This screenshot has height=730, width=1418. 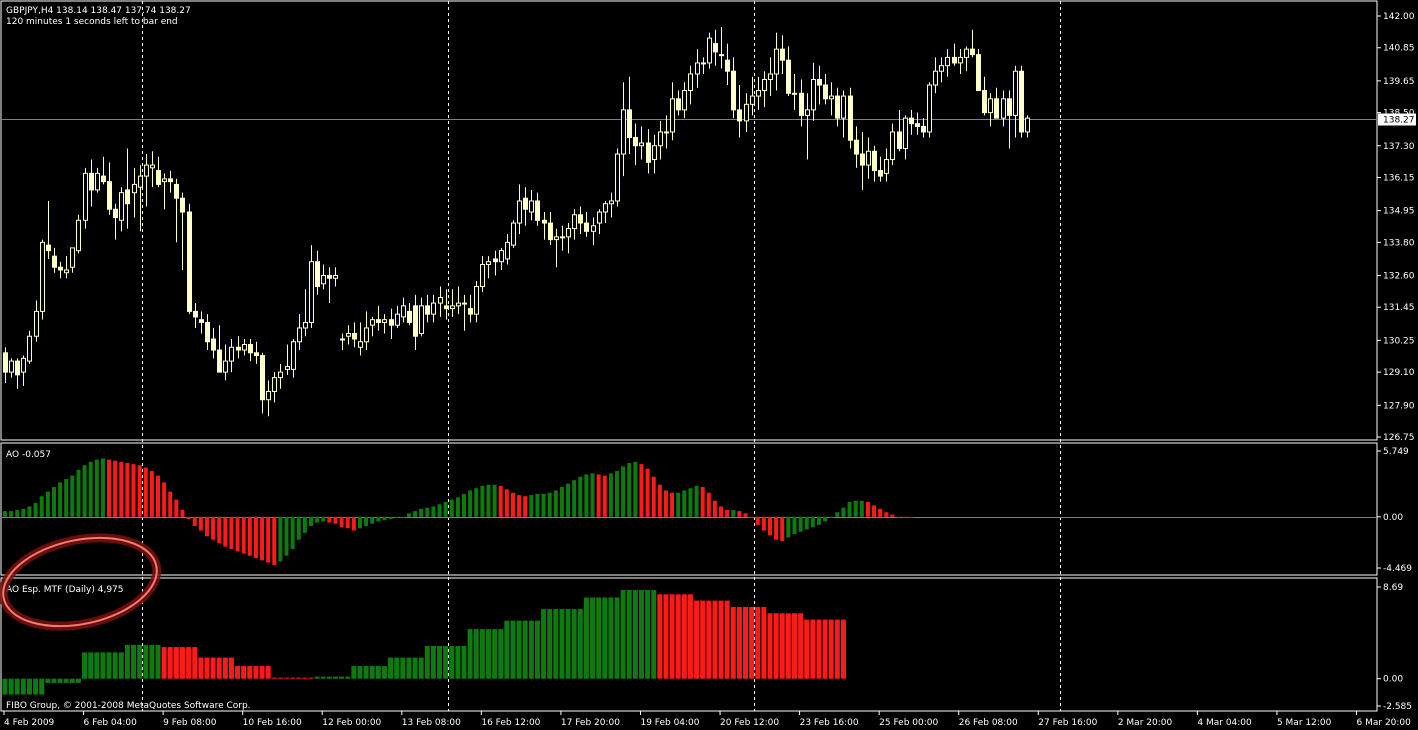 What do you see at coordinates (1399, 373) in the screenshot?
I see `y-tick-label: 129.10` at bounding box center [1399, 373].